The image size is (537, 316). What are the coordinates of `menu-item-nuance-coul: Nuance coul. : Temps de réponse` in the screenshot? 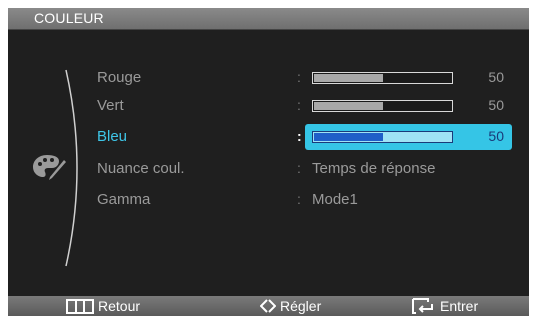 It's located at (268, 169).